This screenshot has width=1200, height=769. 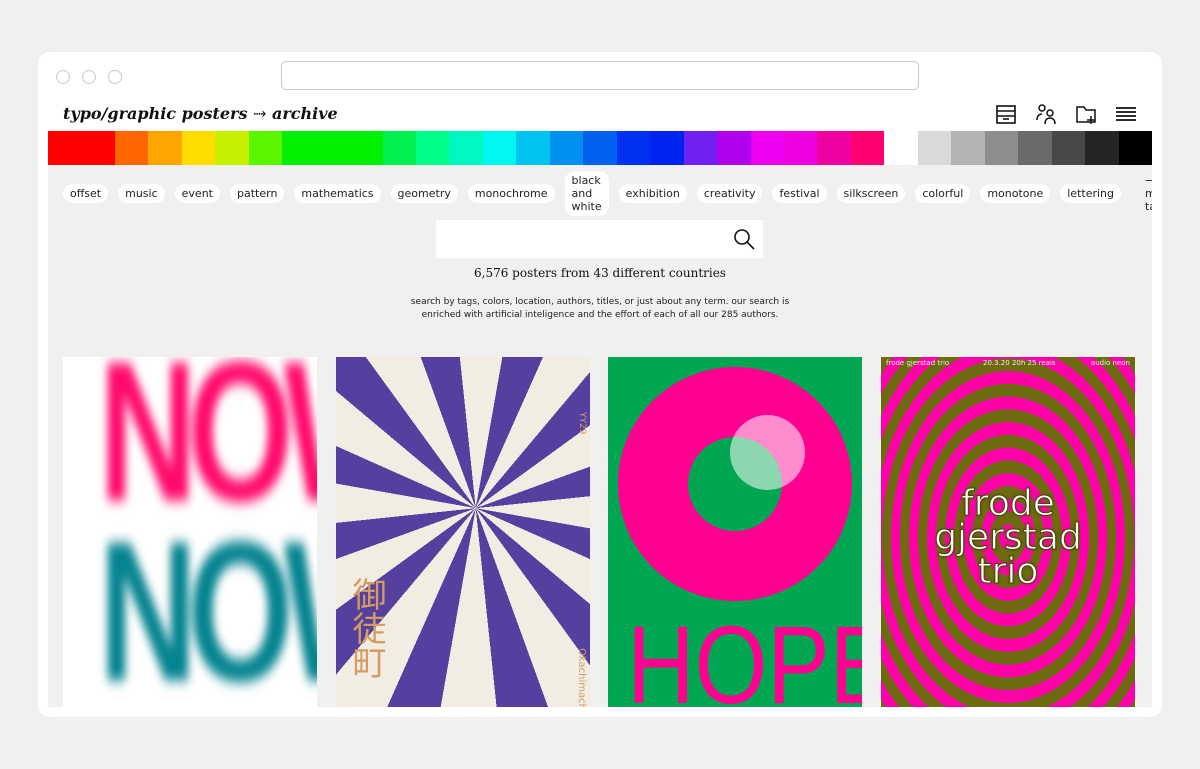 What do you see at coordinates (799, 193) in the screenshot?
I see `tag-chip: festival` at bounding box center [799, 193].